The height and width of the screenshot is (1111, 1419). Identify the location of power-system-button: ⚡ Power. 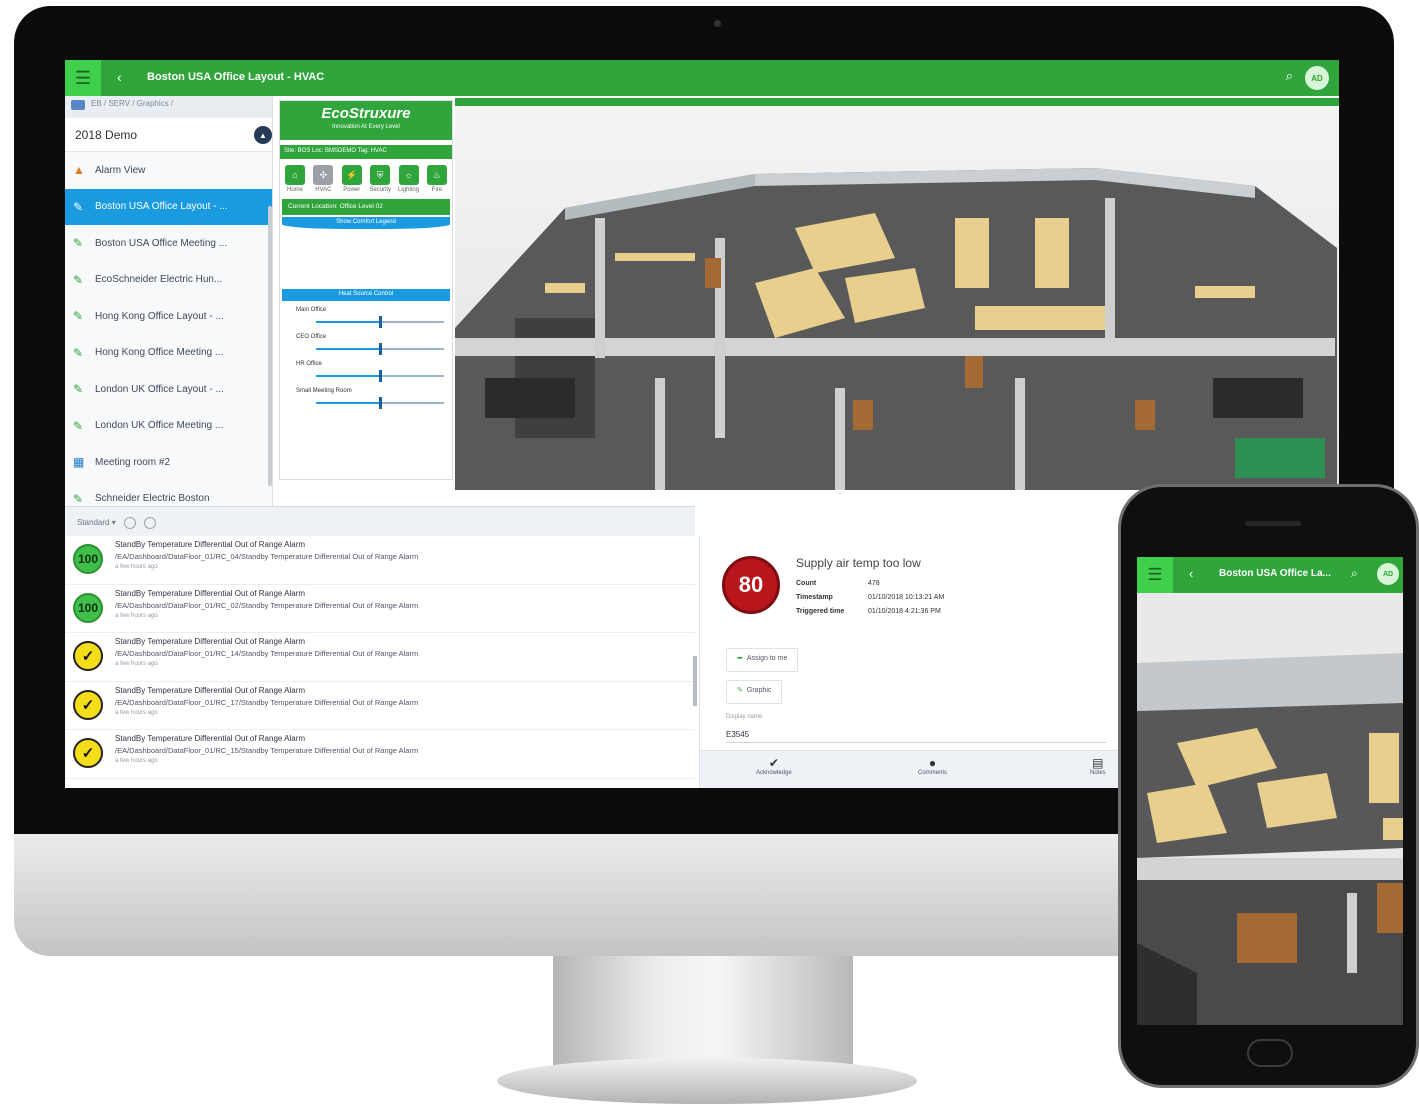
(352, 179).